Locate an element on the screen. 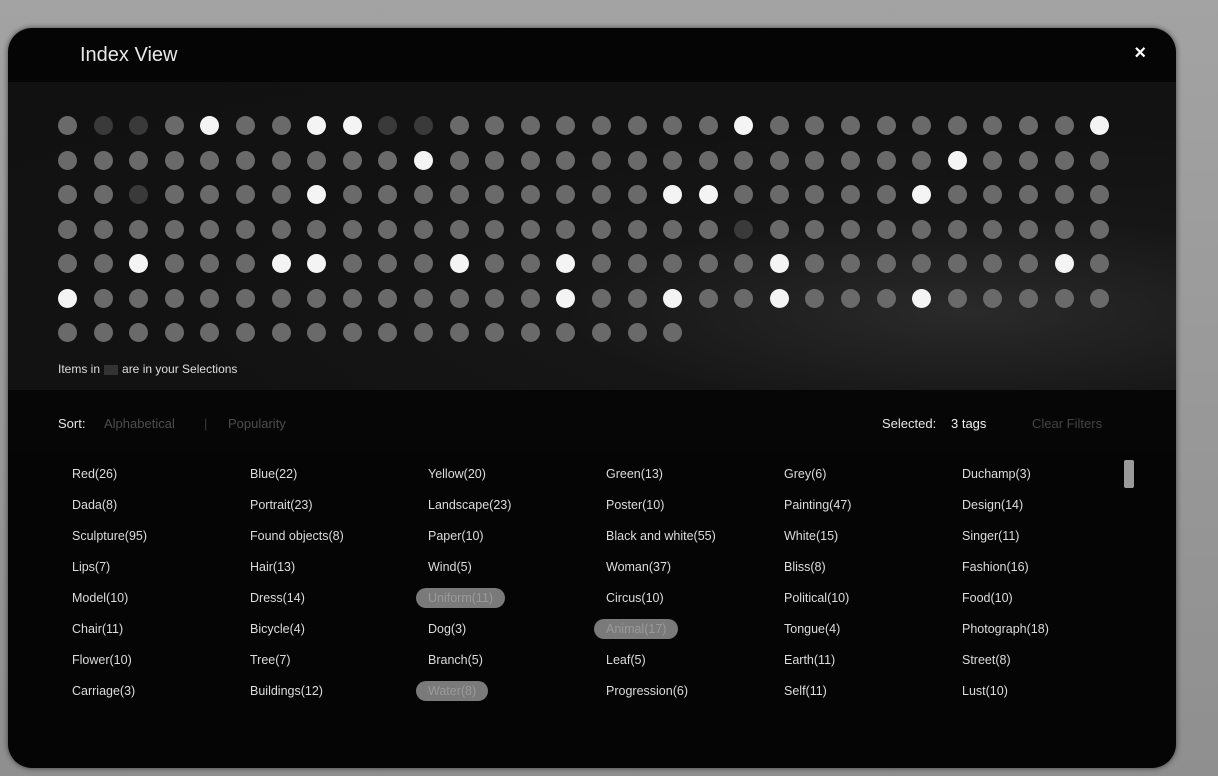  tag-item-selected: Animal(17) is located at coordinates (636, 628).